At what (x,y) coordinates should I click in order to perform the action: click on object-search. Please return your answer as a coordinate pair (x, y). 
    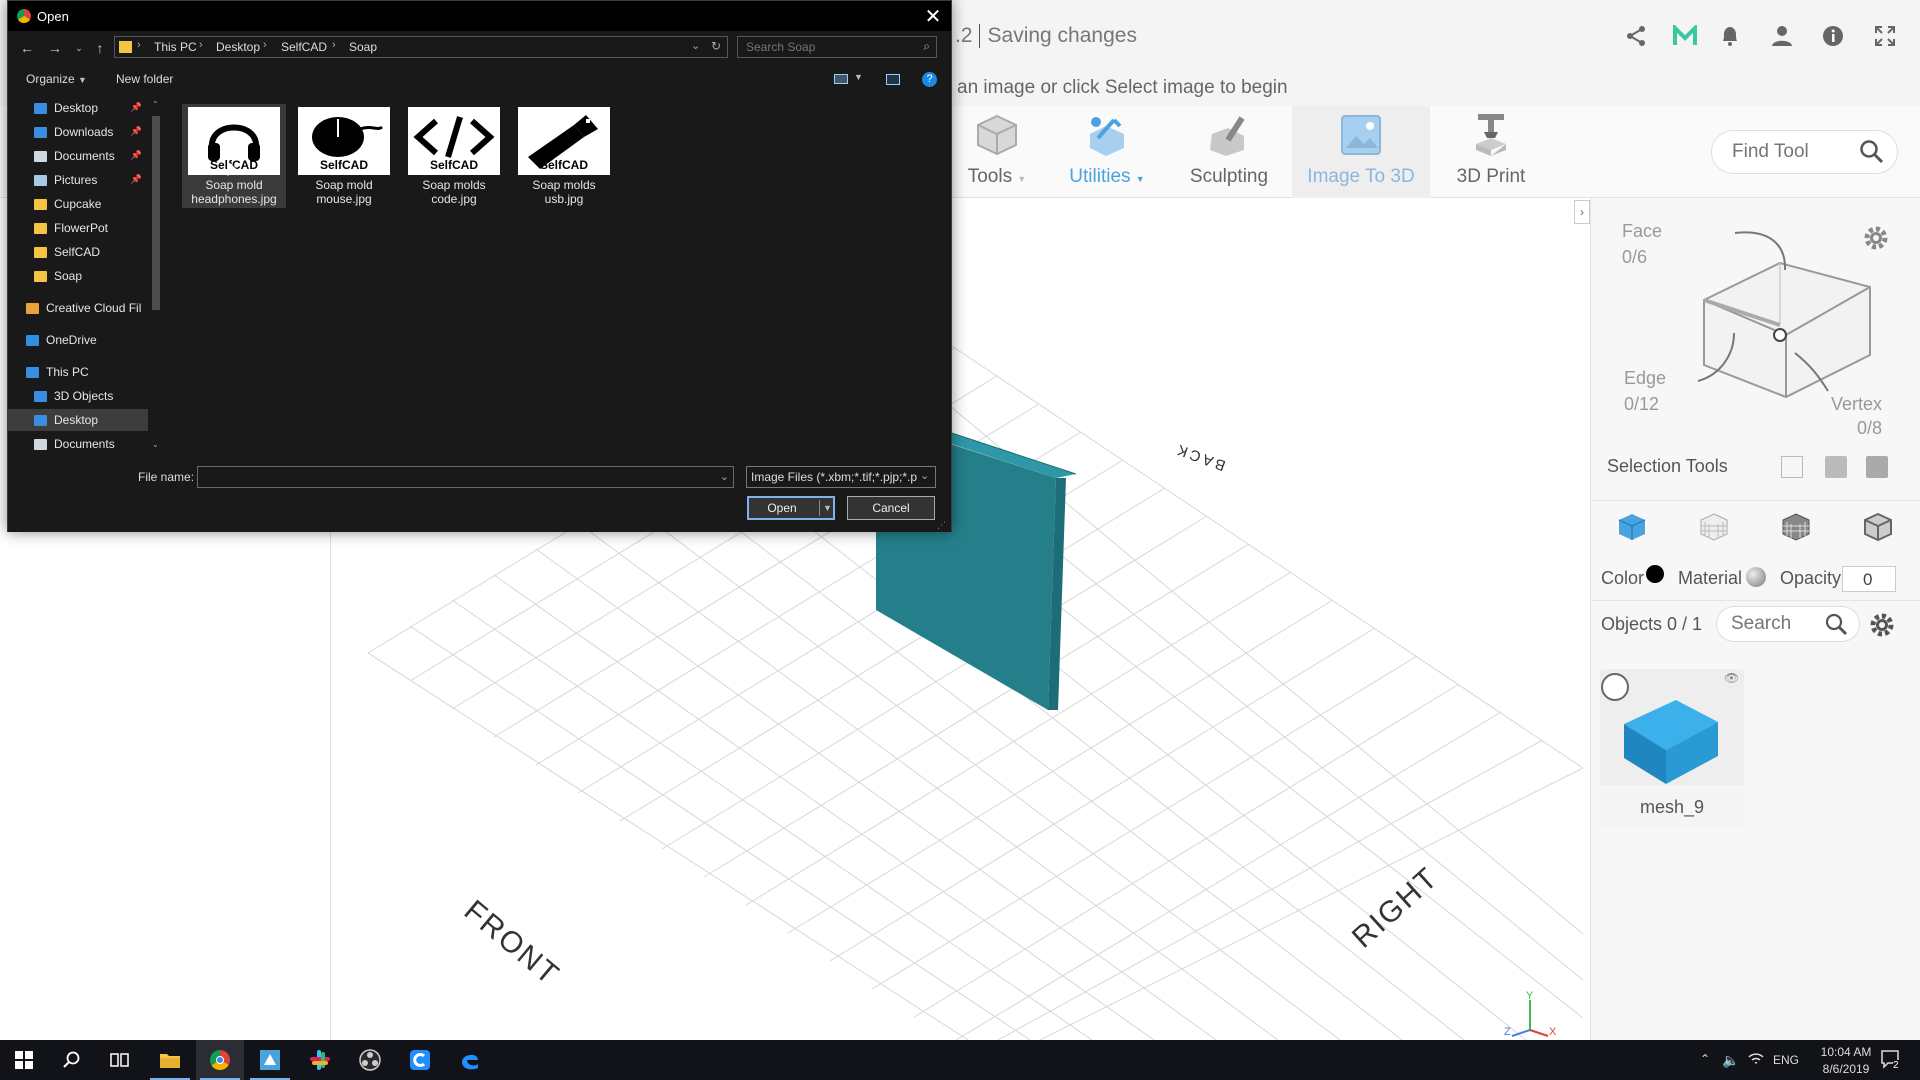
    Looking at the image, I should click on (1788, 624).